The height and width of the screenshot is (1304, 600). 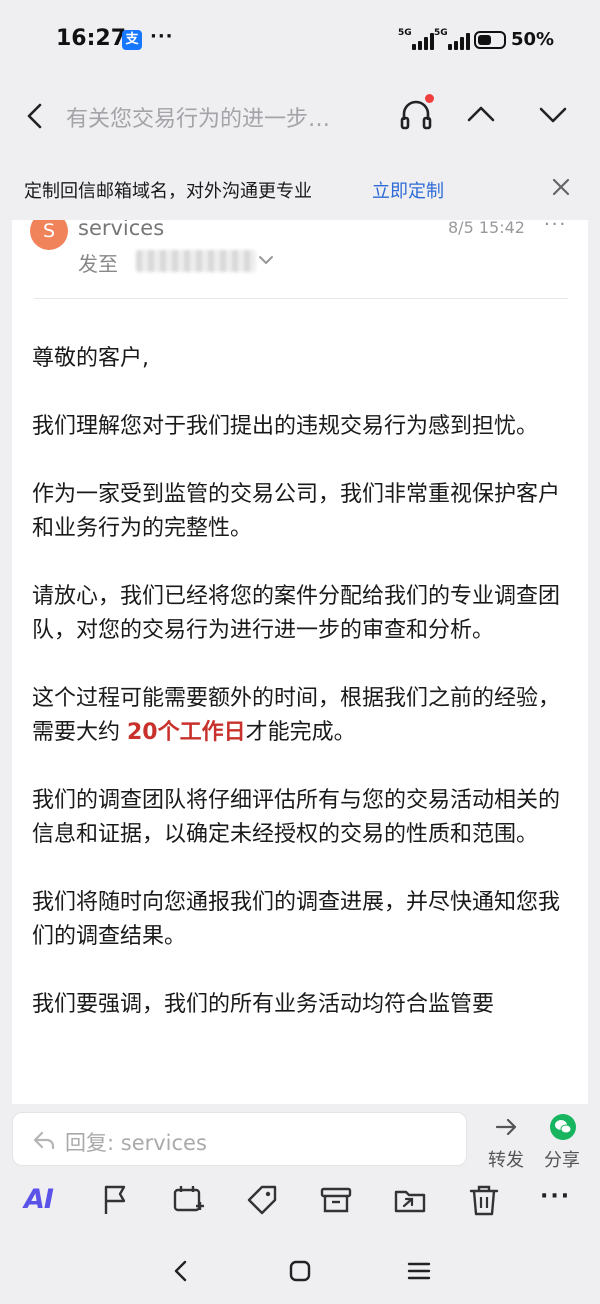 I want to click on mail-paragraph: 我们理解您对于我们提出的违规交易行为感到担忧。, so click(x=285, y=426).